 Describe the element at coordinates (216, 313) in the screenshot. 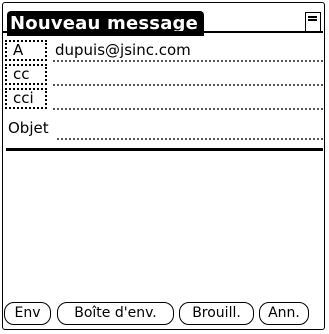

I see `draft-button: Brouill.` at that location.